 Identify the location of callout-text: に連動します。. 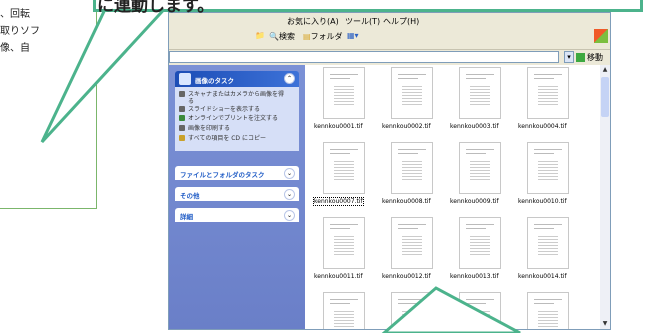
(156, 8).